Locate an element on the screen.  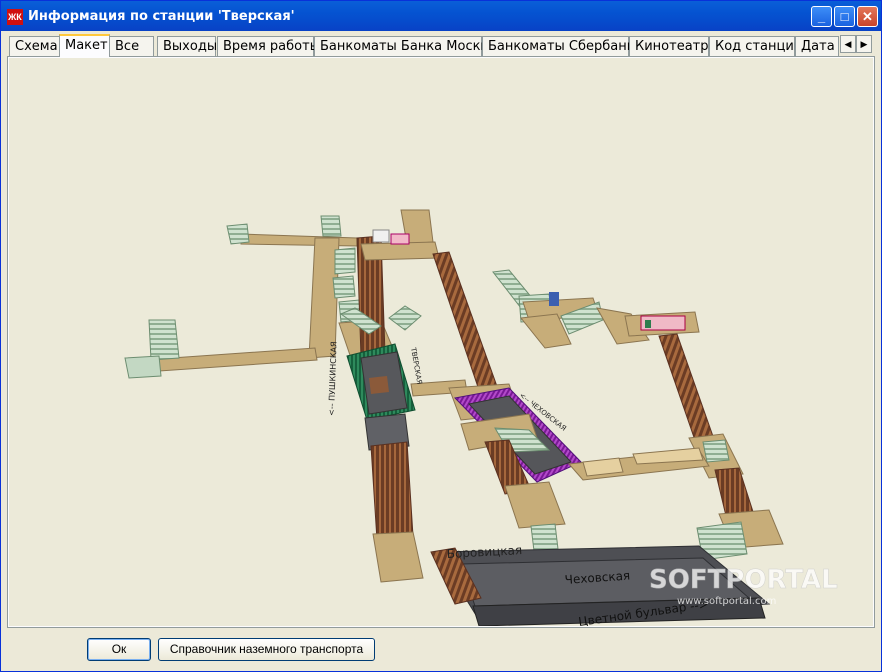
watermark: SOFTPORTAL www.softportal.com is located at coordinates (743, 586).